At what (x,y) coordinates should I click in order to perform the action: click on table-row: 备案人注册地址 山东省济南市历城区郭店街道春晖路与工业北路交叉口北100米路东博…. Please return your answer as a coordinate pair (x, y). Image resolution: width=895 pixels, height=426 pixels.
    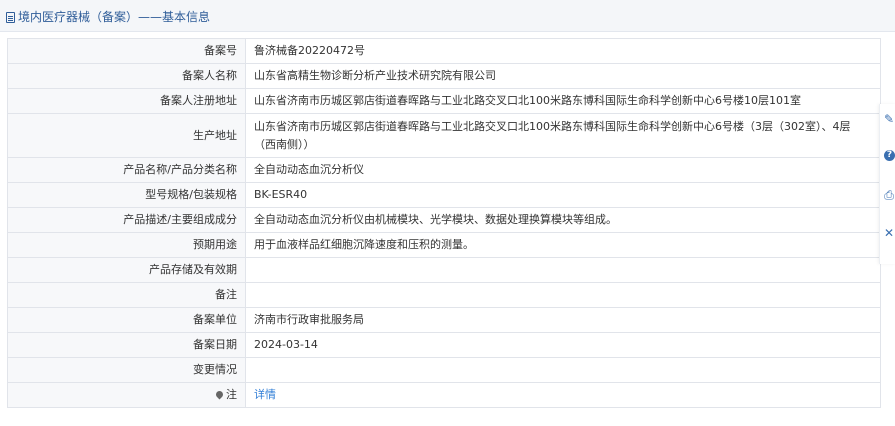
    Looking at the image, I should click on (444, 101).